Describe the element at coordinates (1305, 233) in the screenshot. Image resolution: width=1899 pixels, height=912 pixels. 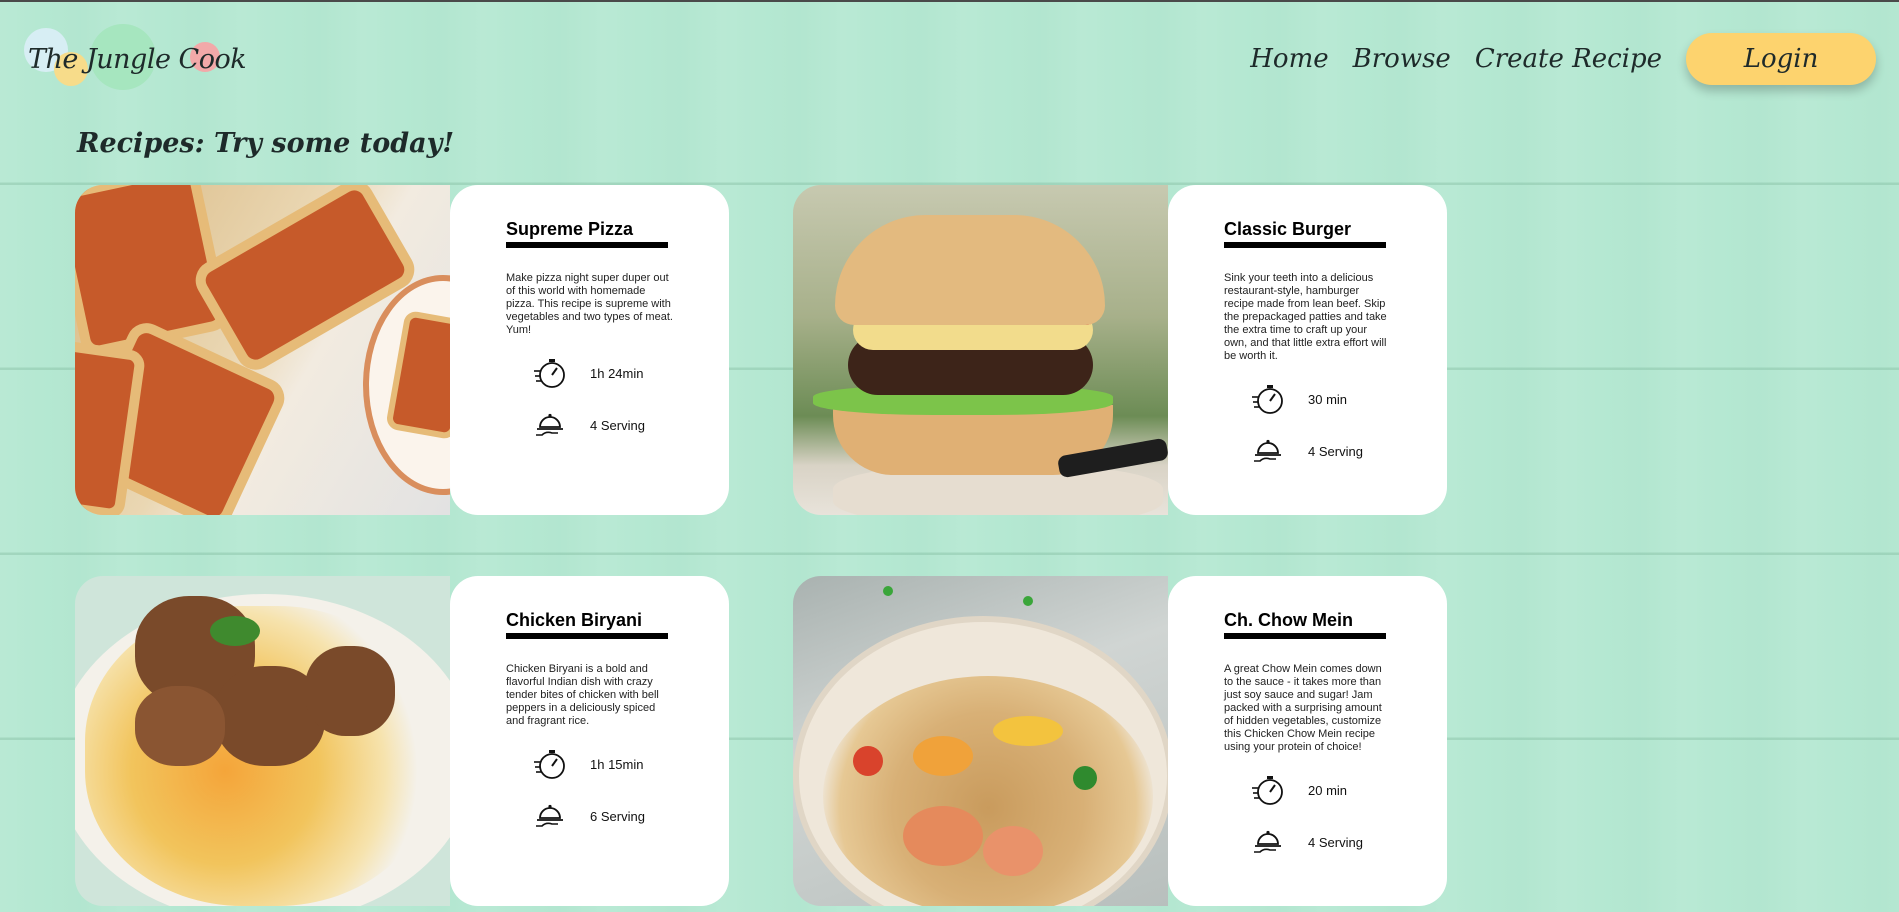
I see `recipe-title: Classic Burger` at that location.